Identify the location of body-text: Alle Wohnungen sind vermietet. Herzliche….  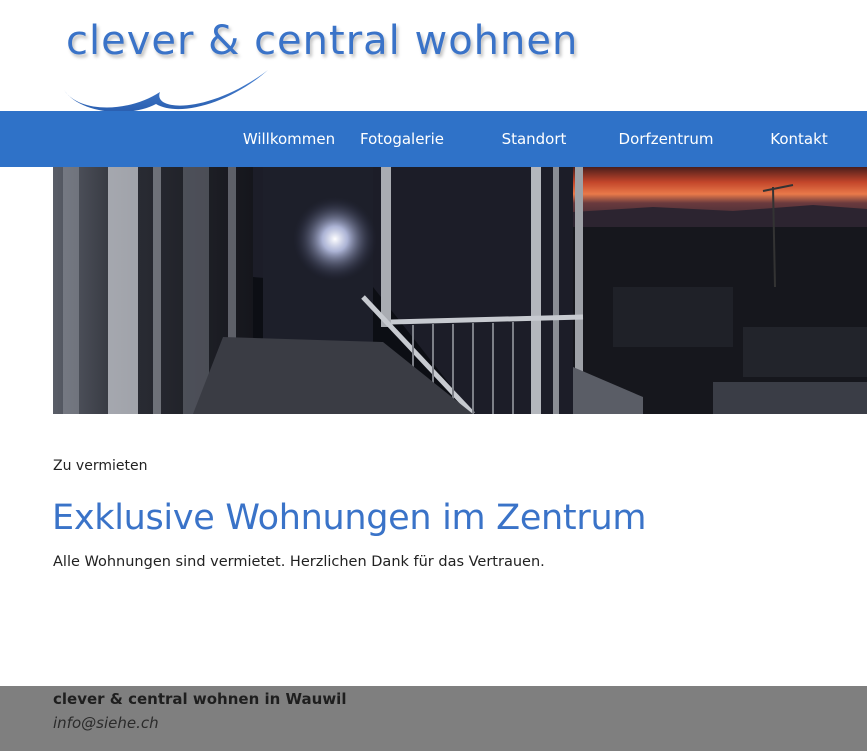
(299, 562).